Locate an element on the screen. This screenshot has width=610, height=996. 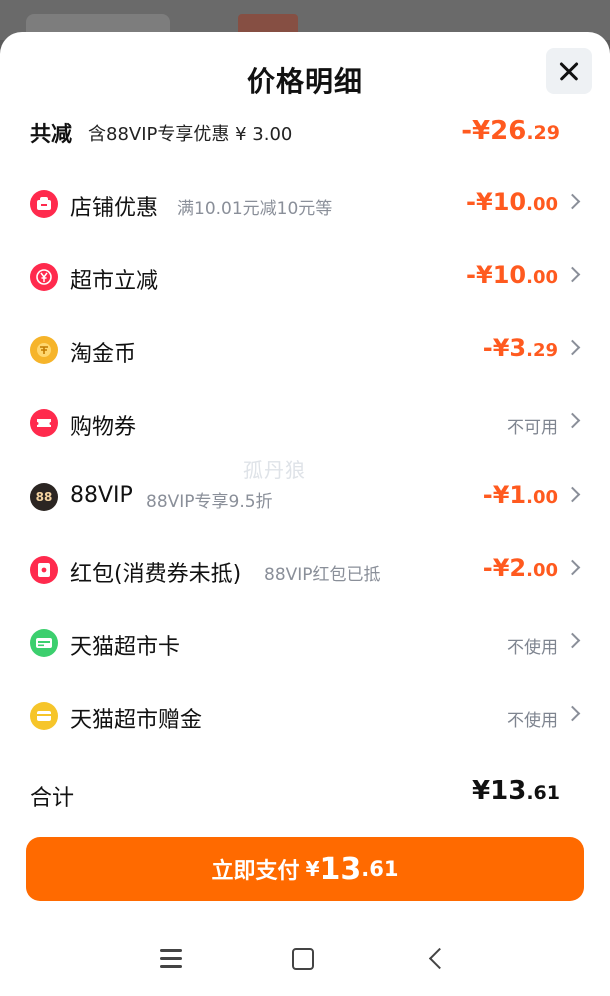
total-amount-main: ¥13 is located at coordinates (499, 791).